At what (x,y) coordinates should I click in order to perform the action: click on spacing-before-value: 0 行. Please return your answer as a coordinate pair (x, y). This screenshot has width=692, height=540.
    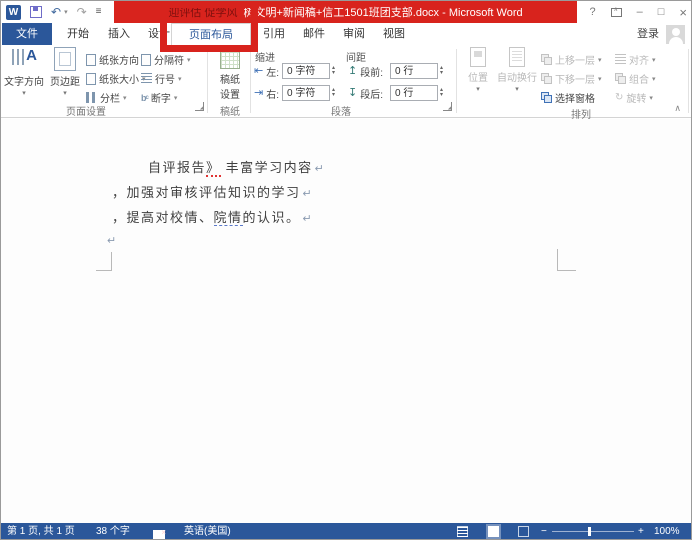
    Looking at the image, I should click on (414, 71).